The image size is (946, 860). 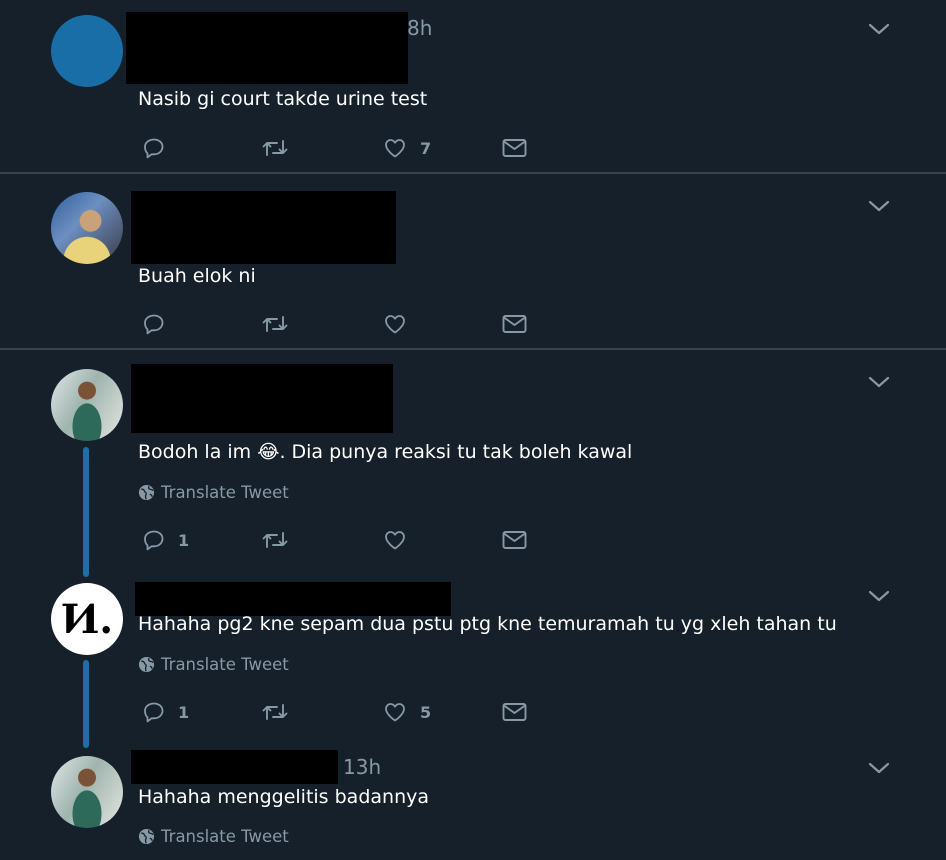 I want to click on like-count: 5, so click(x=426, y=712).